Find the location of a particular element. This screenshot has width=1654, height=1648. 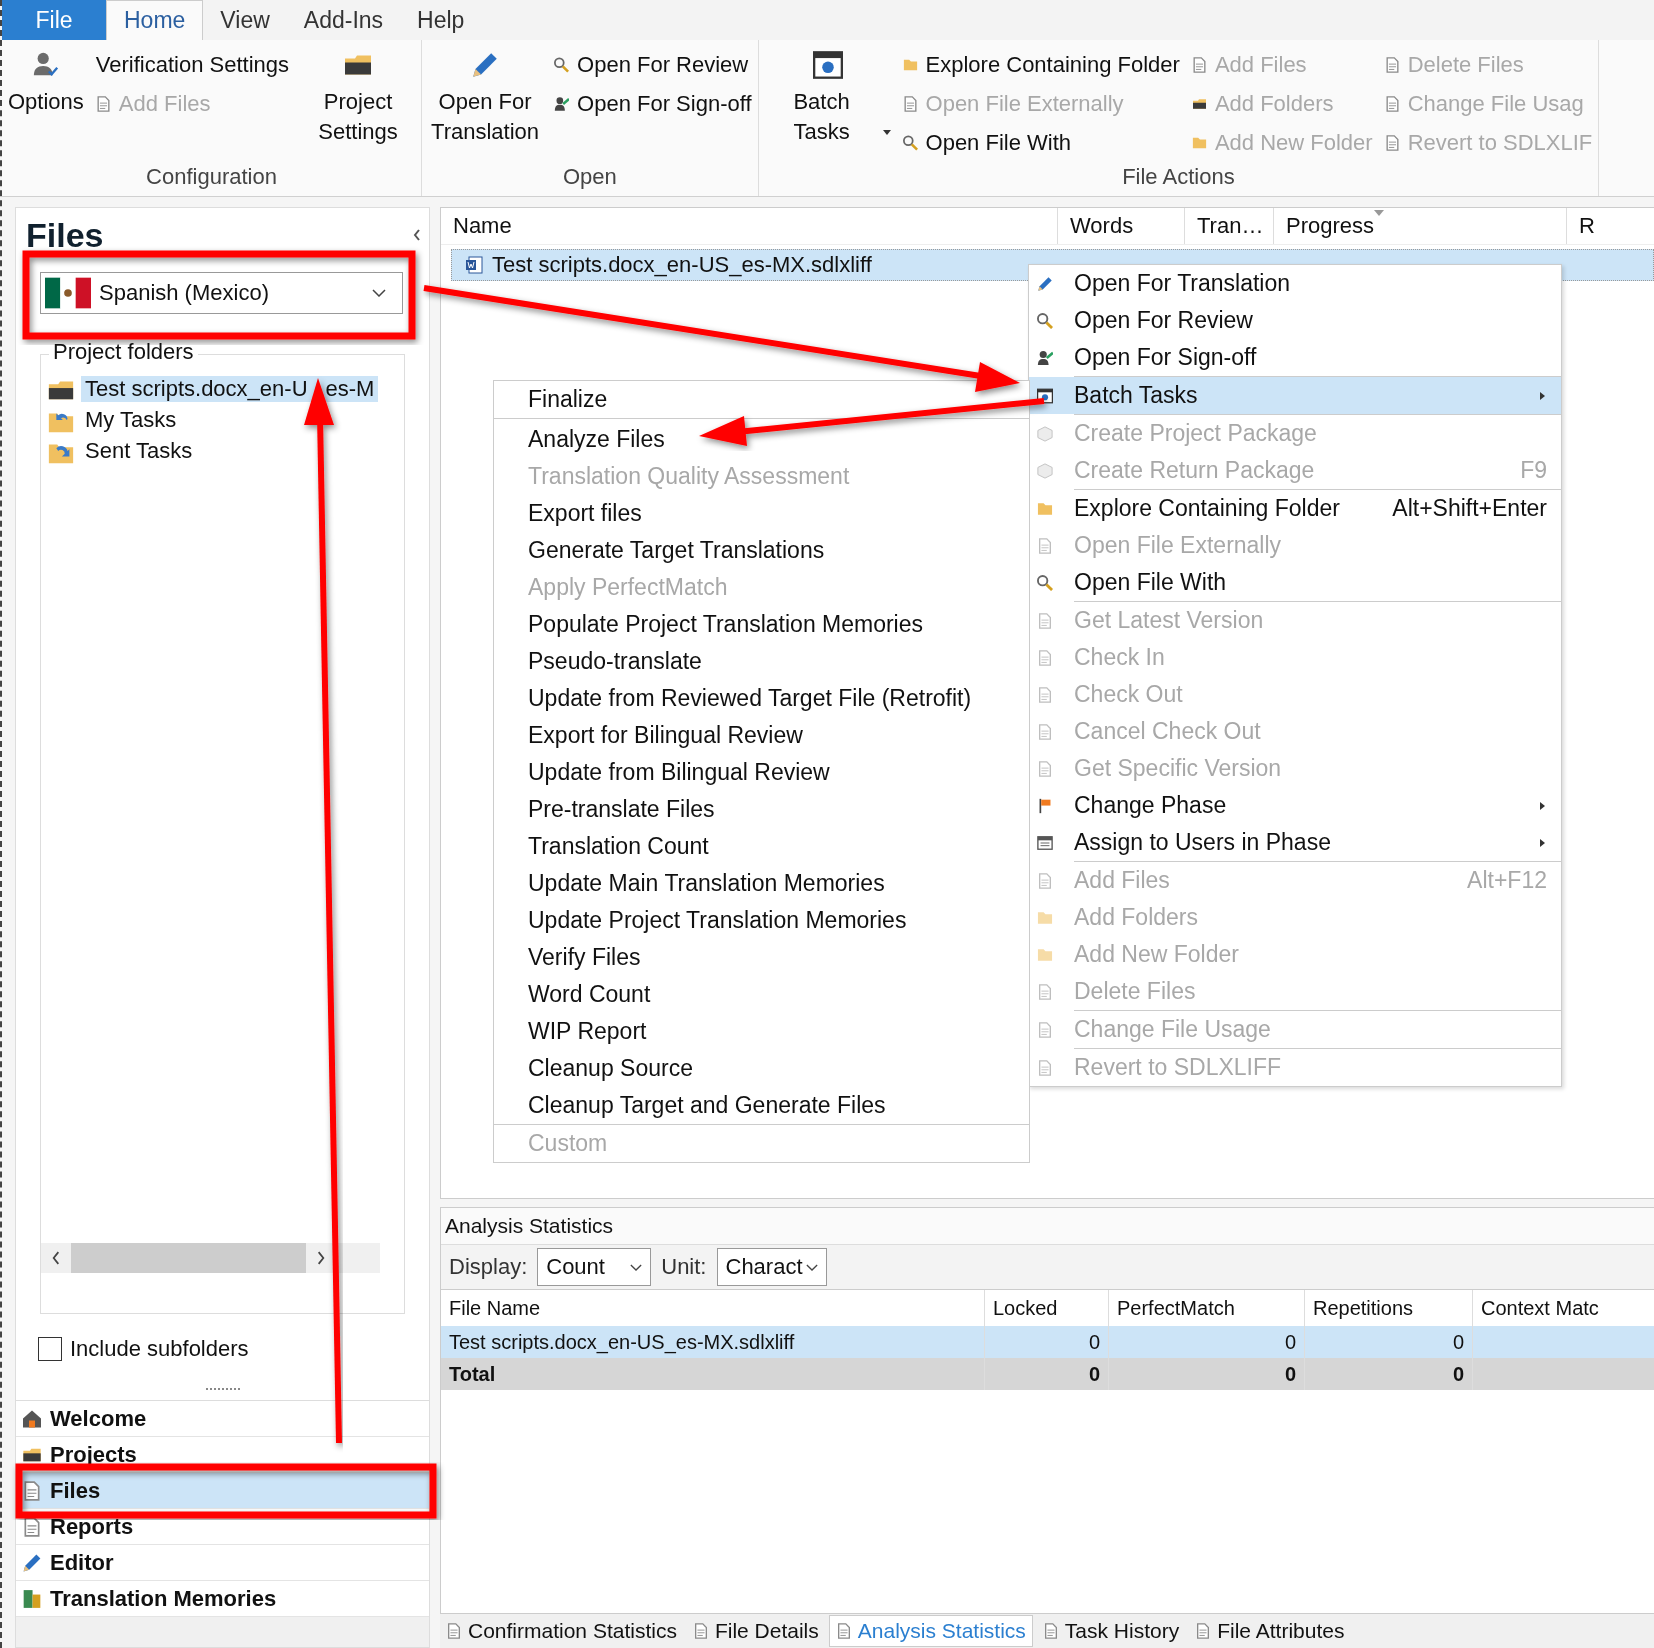

group-label: Configuration is located at coordinates (211, 177).